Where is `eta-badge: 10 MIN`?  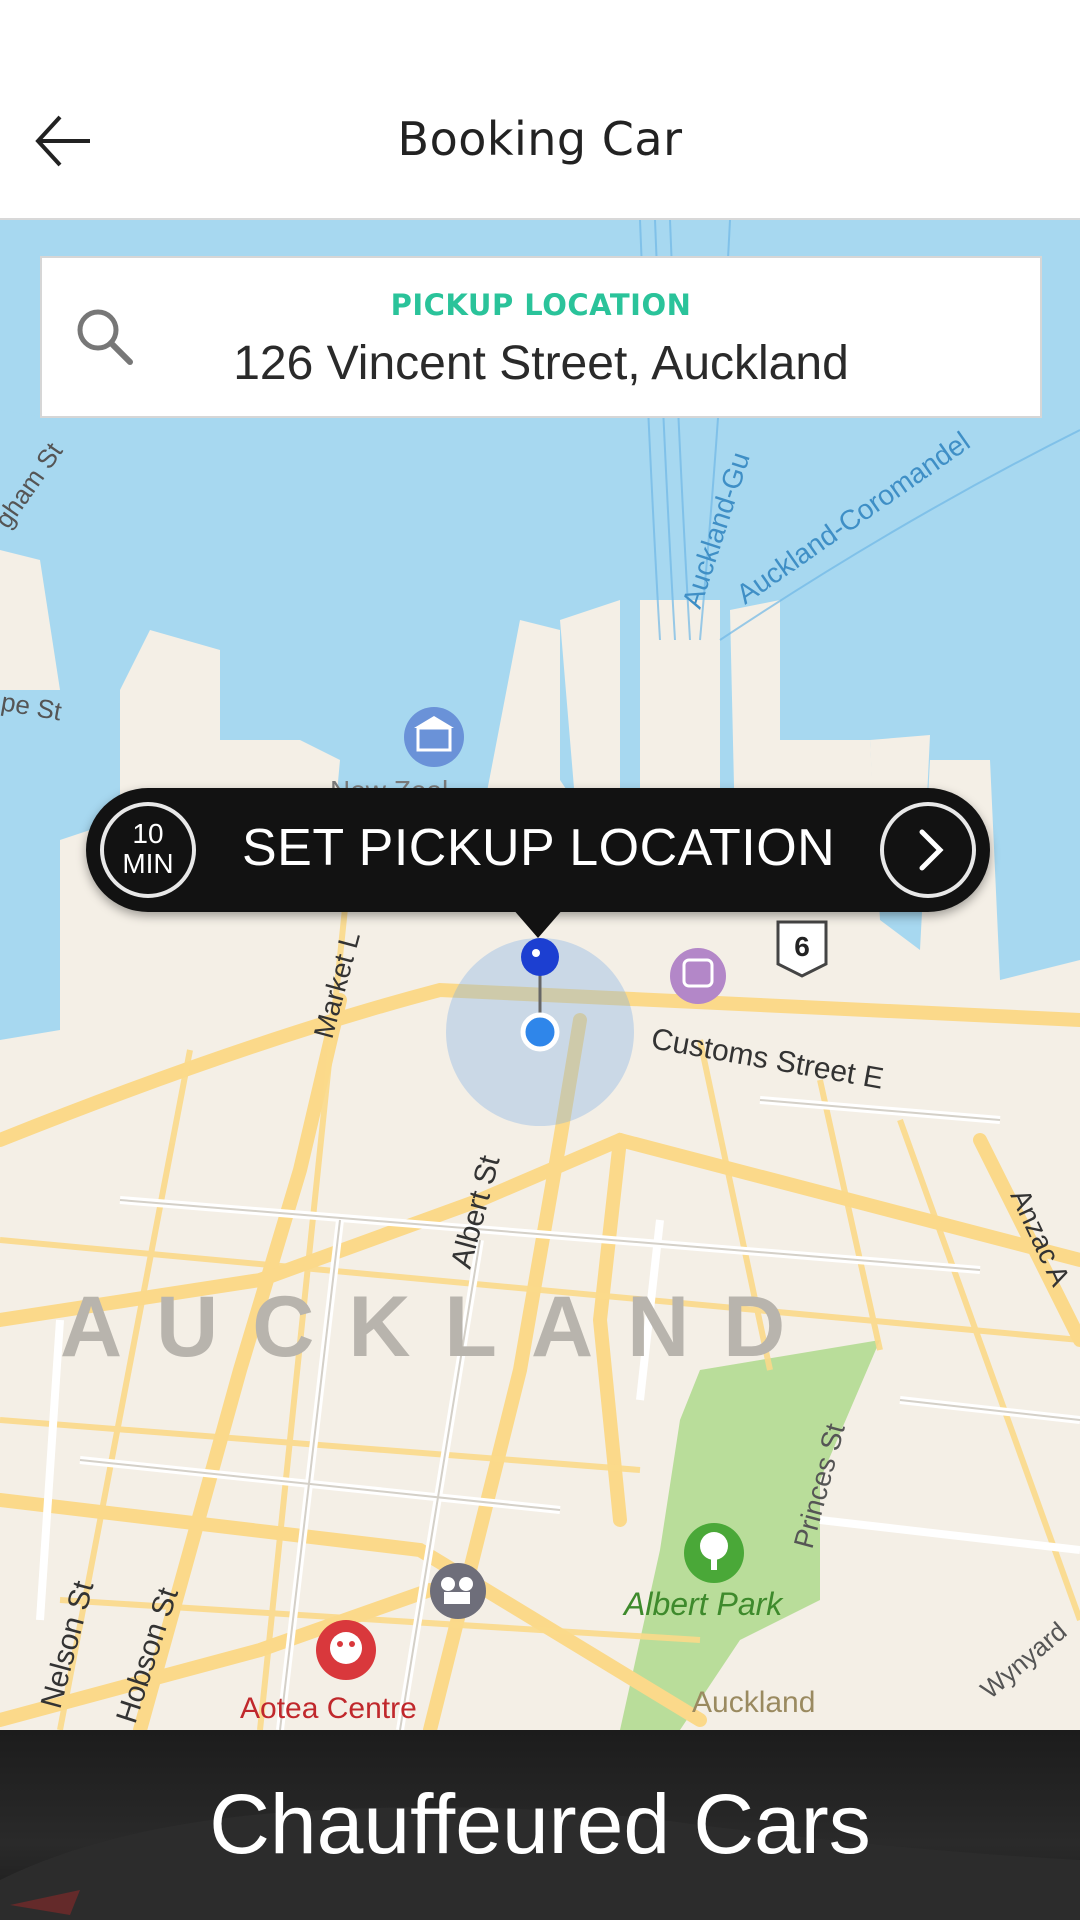 eta-badge: 10 MIN is located at coordinates (148, 850).